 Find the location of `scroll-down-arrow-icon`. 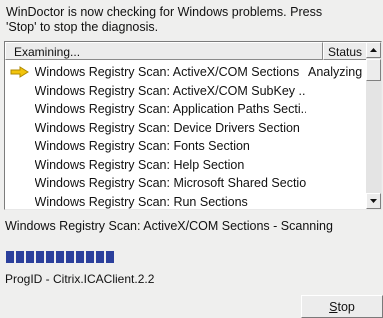

scroll-down-arrow-icon is located at coordinates (373, 201).